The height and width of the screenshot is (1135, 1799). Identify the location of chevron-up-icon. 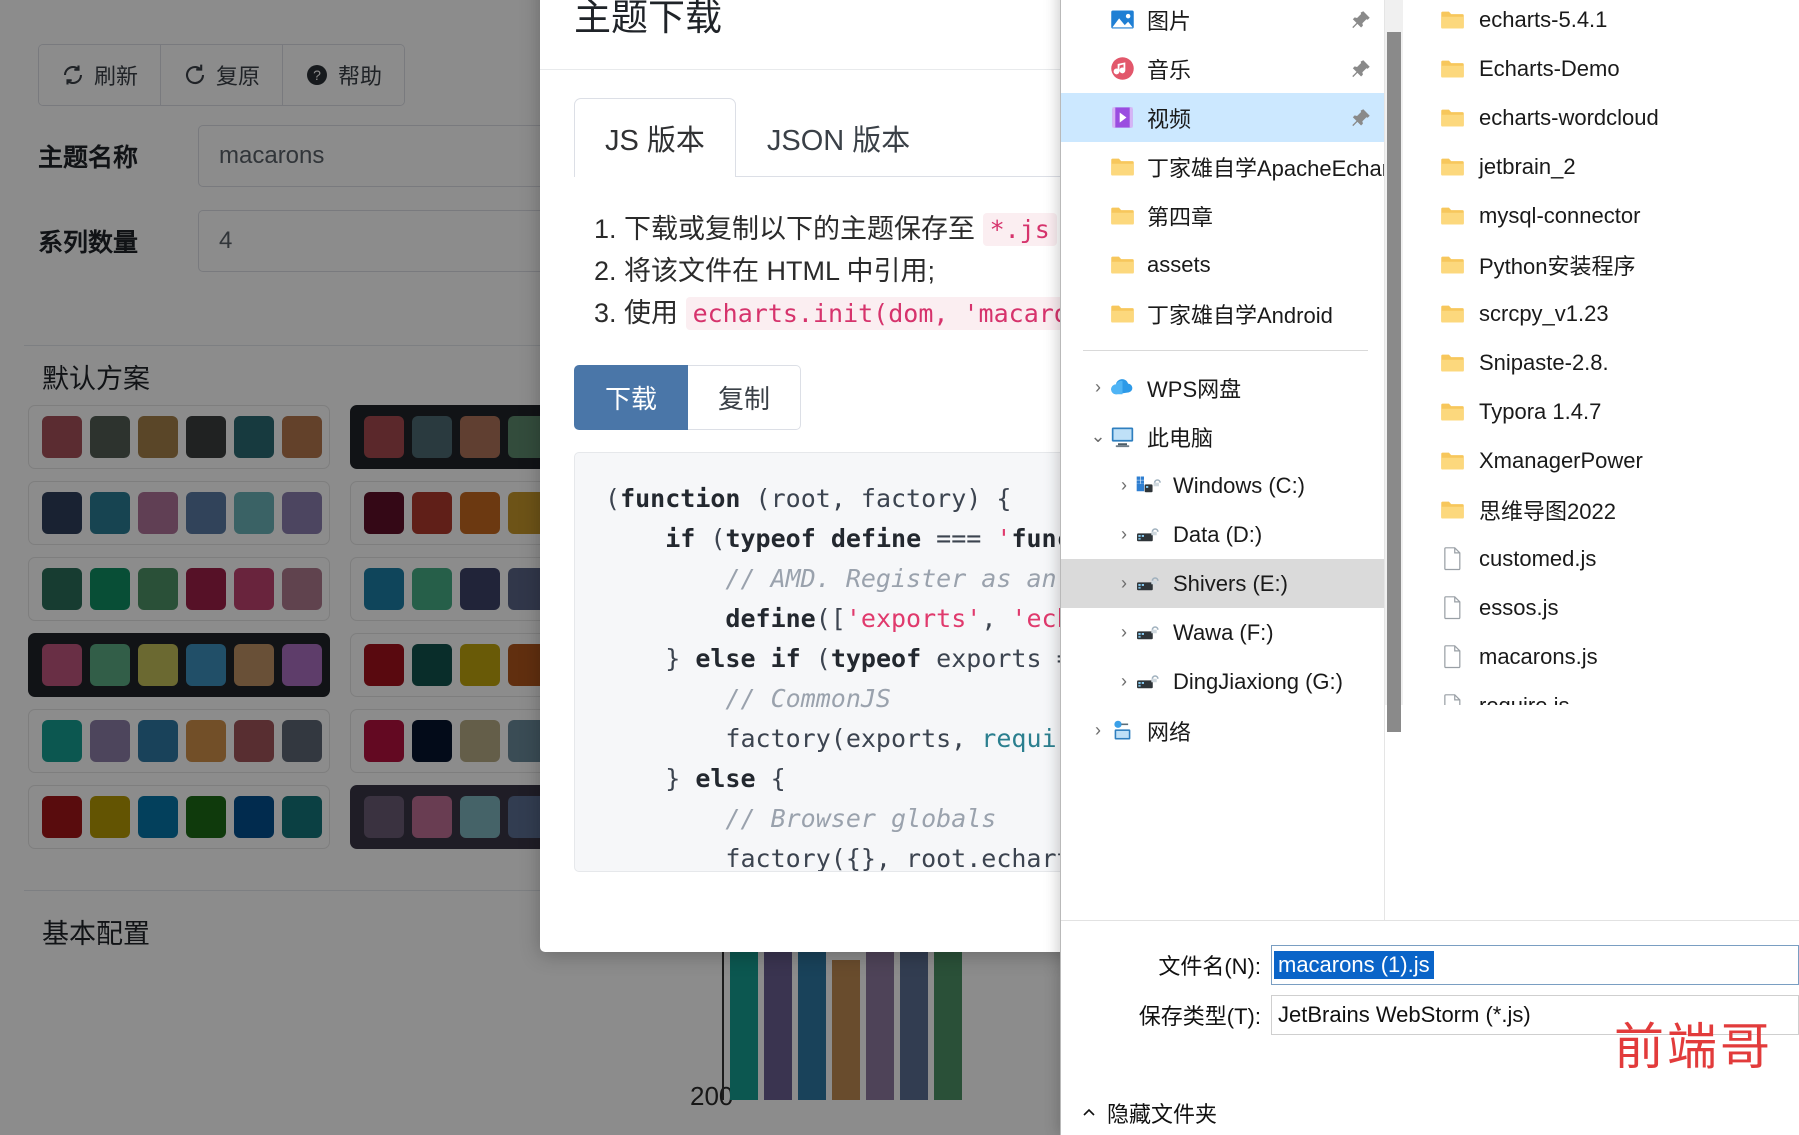
(1089, 1112).